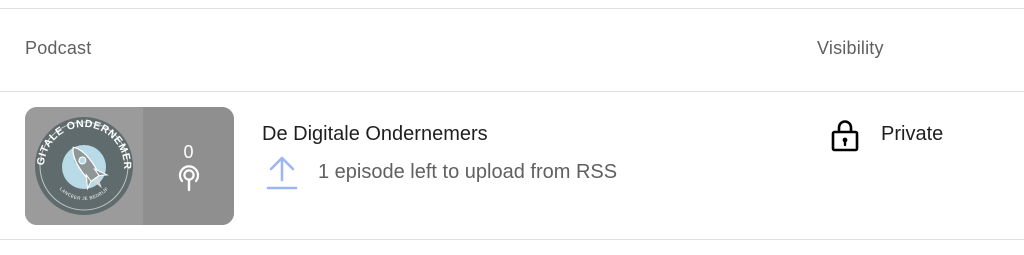 The height and width of the screenshot is (255, 1024). I want to click on podcast-artwork-image: DIGITALE ONDERNEMERS LANCEER JE BEDRIJF, so click(79, 161).